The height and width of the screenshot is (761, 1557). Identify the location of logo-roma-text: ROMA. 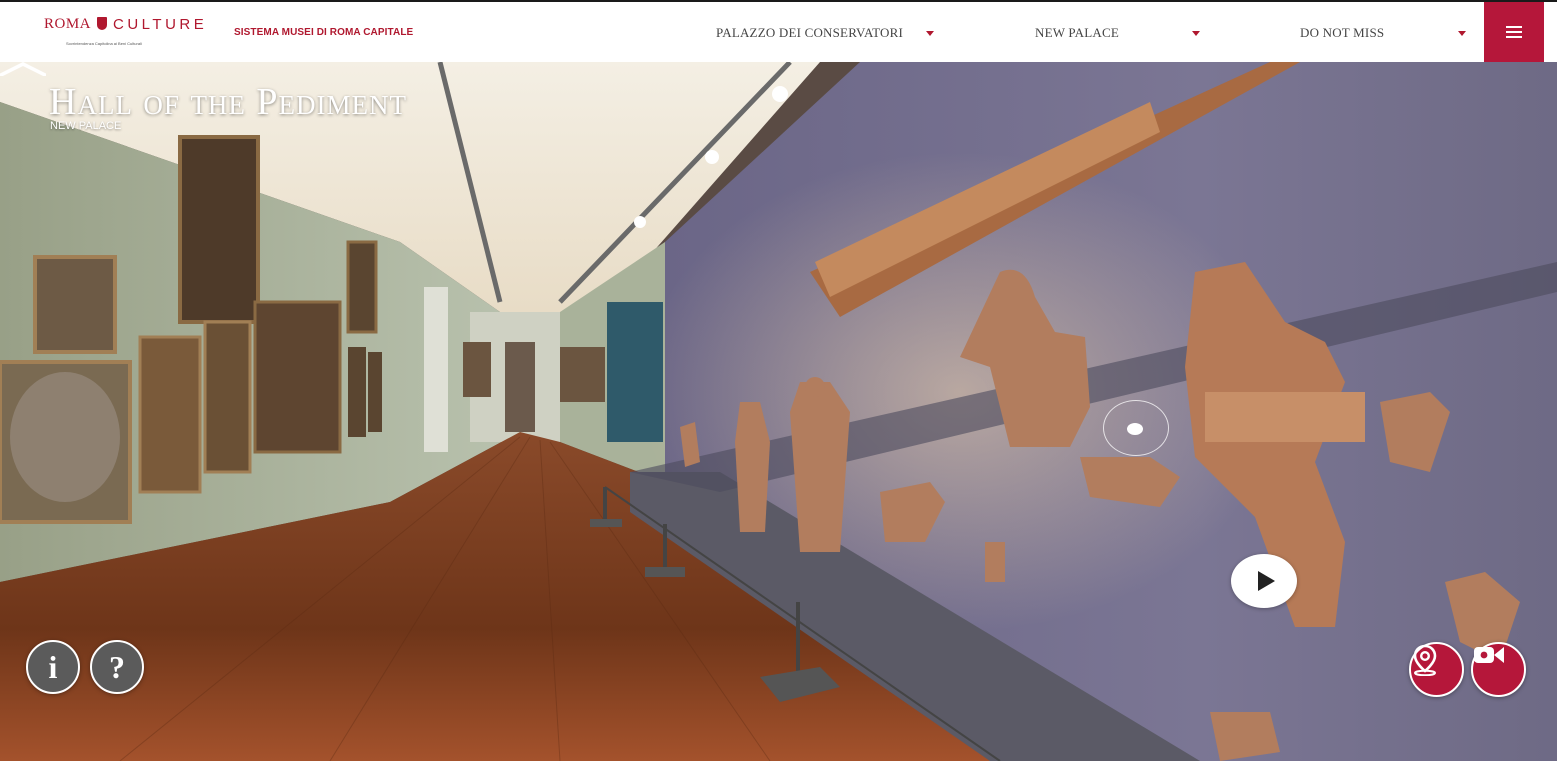
(68, 24).